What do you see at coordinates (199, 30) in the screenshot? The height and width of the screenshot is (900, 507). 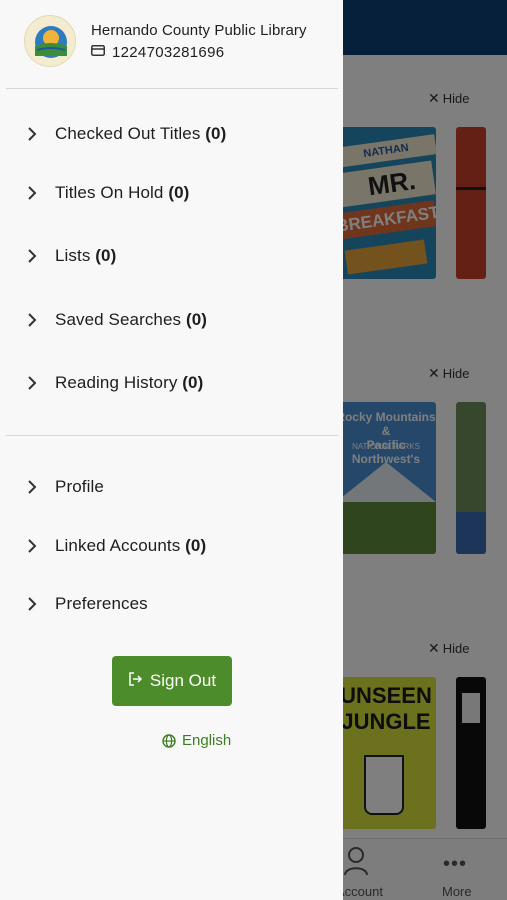 I see `library-name: Hernando County Public Library` at bounding box center [199, 30].